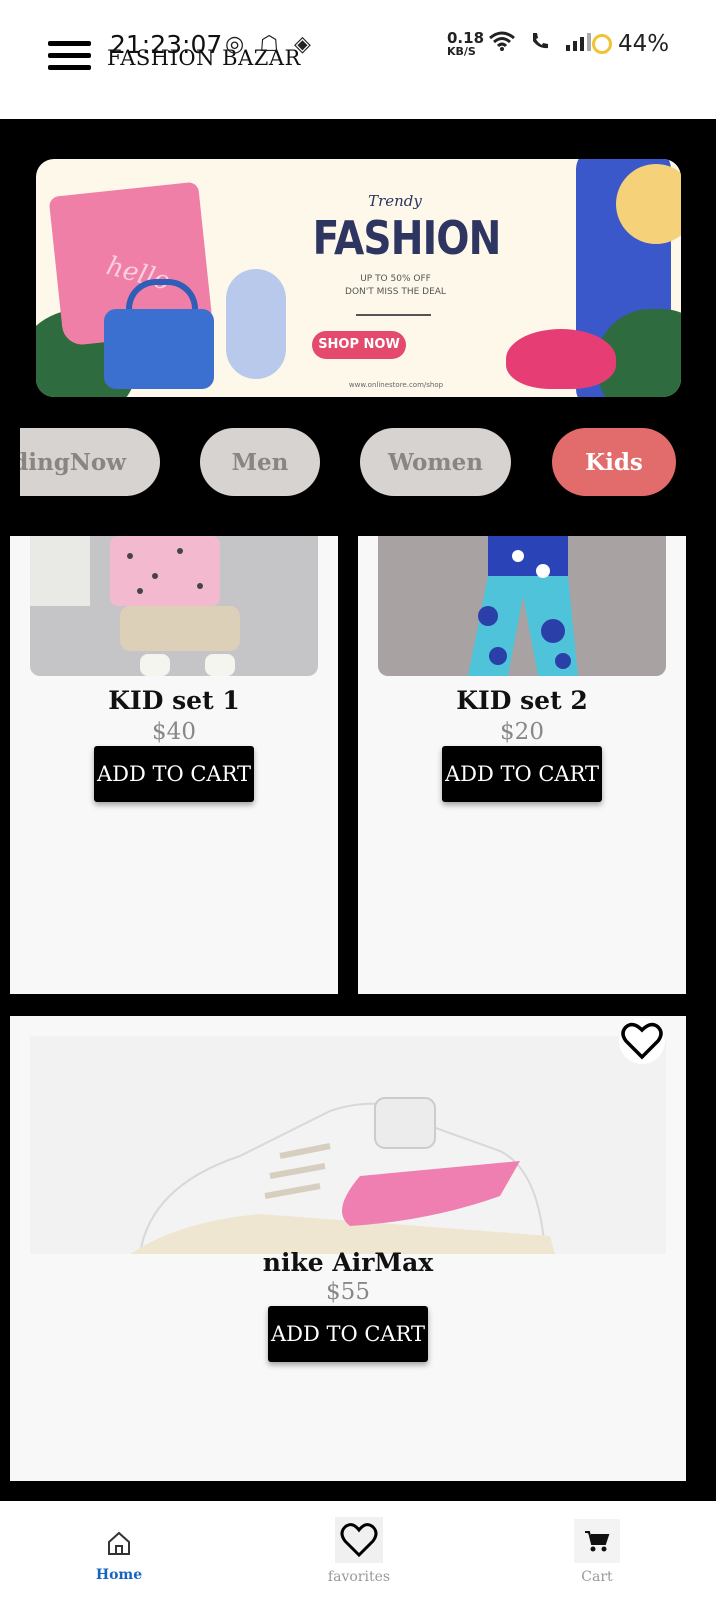  What do you see at coordinates (348, 1292) in the screenshot?
I see `product-price: $55` at bounding box center [348, 1292].